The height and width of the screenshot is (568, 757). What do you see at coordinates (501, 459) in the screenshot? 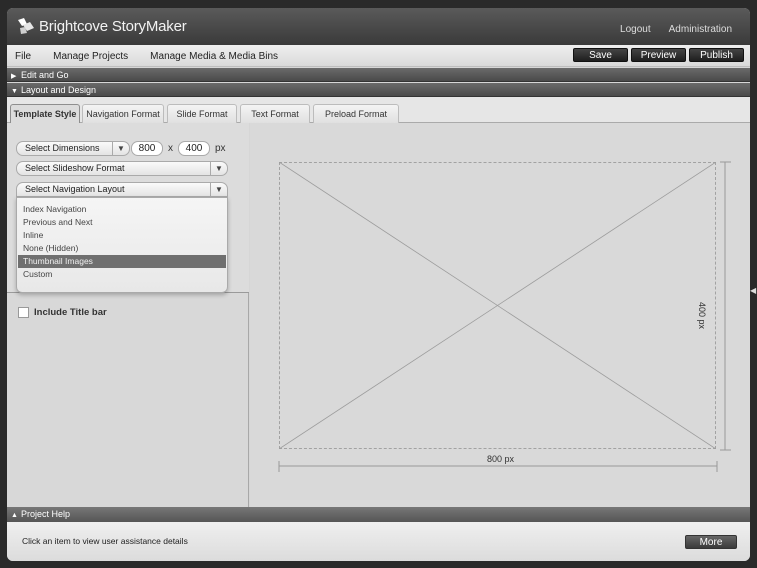
I see `canvas-width-label: 800 px` at bounding box center [501, 459].